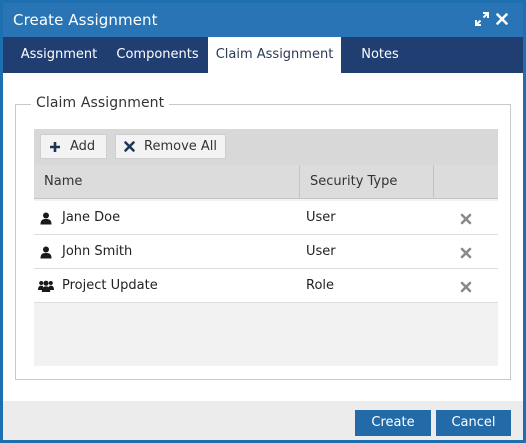  Describe the element at coordinates (482, 19) in the screenshot. I see `expand-arrows-icon` at that location.